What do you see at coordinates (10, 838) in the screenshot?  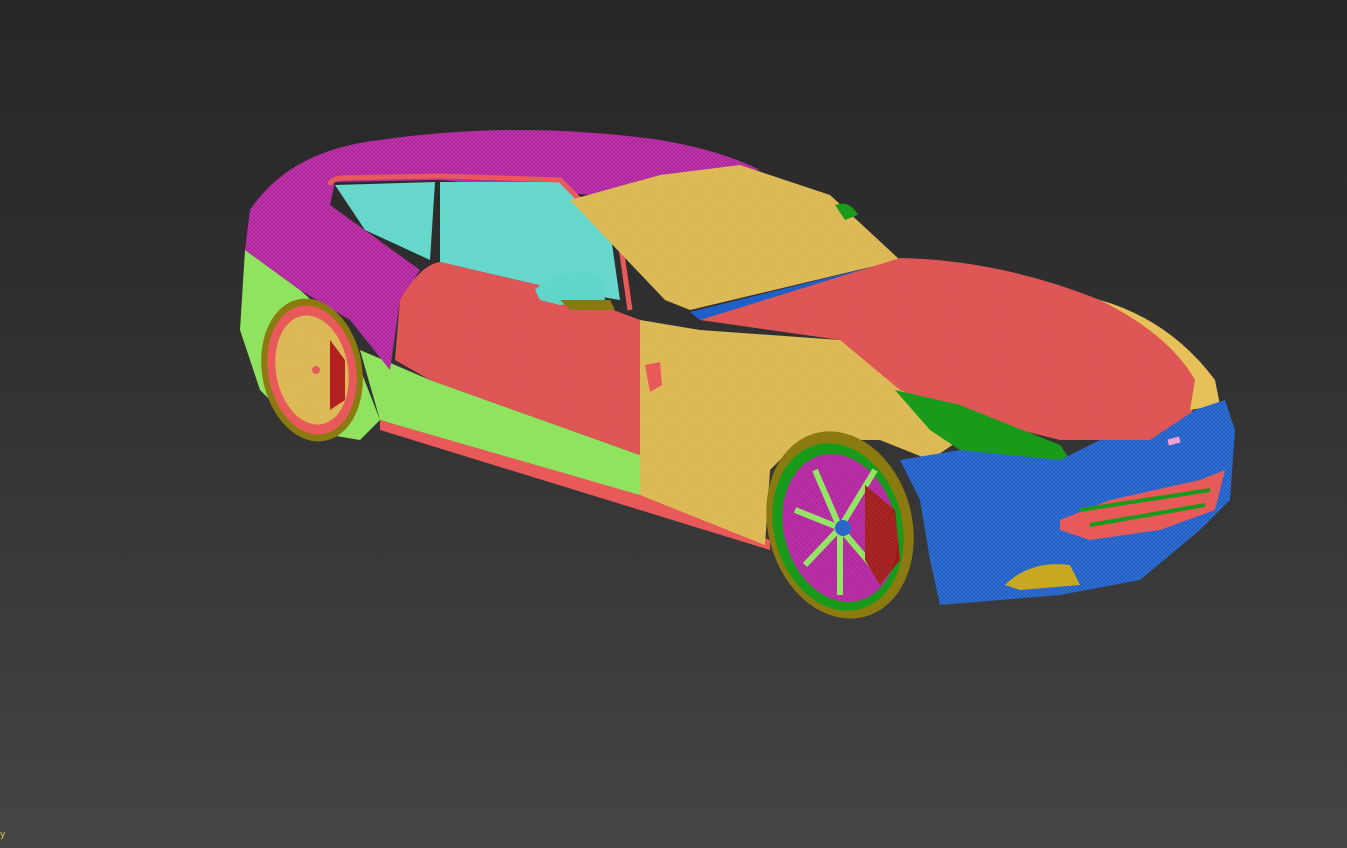 I see `axis-gizmo: y` at bounding box center [10, 838].